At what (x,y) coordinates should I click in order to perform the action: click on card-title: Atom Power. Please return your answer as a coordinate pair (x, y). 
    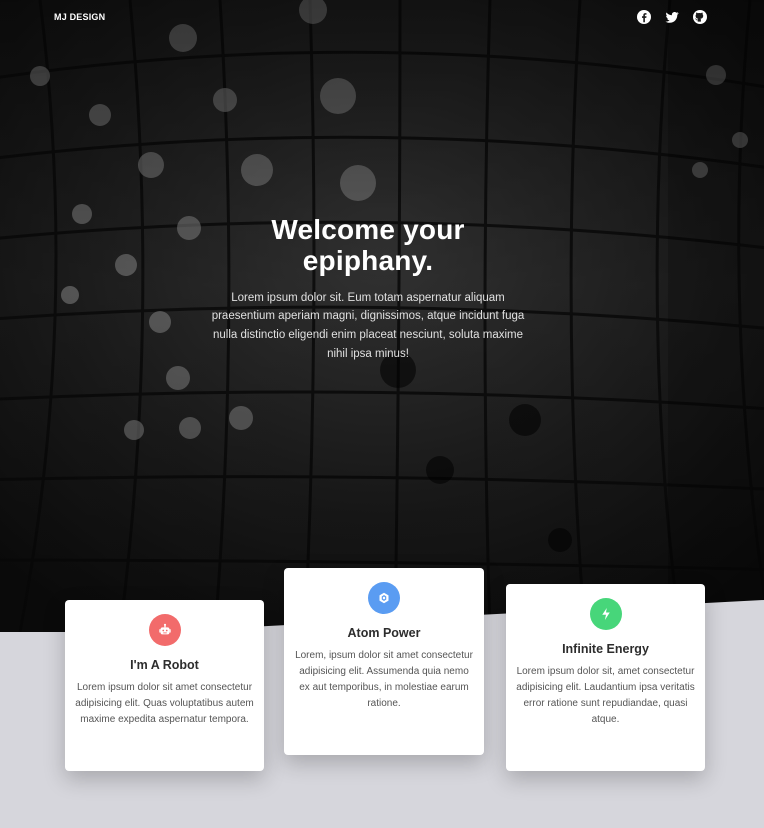
    Looking at the image, I should click on (384, 633).